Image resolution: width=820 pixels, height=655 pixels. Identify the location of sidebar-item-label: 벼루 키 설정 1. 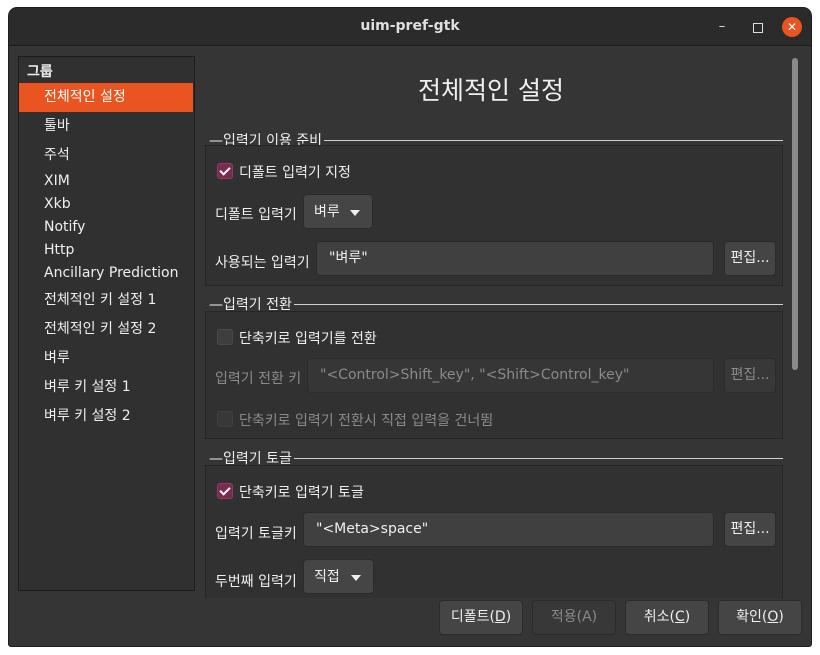
(87, 387).